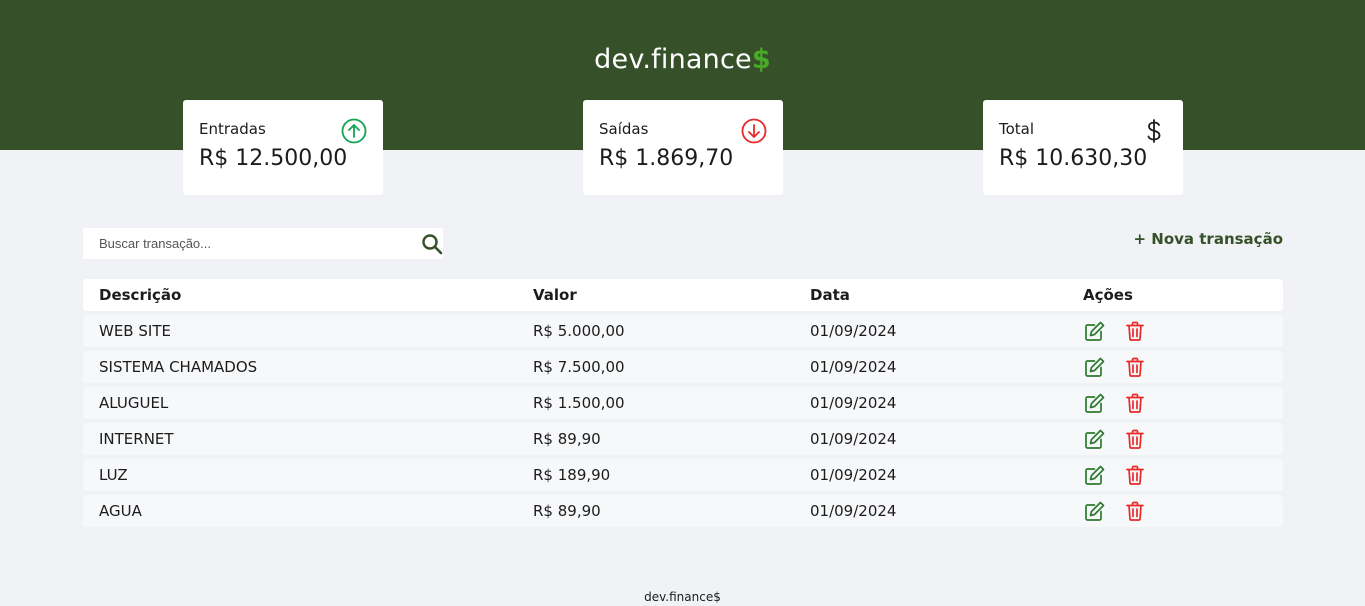  Describe the element at coordinates (555, 295) in the screenshot. I see `header-amount: Valor` at that location.